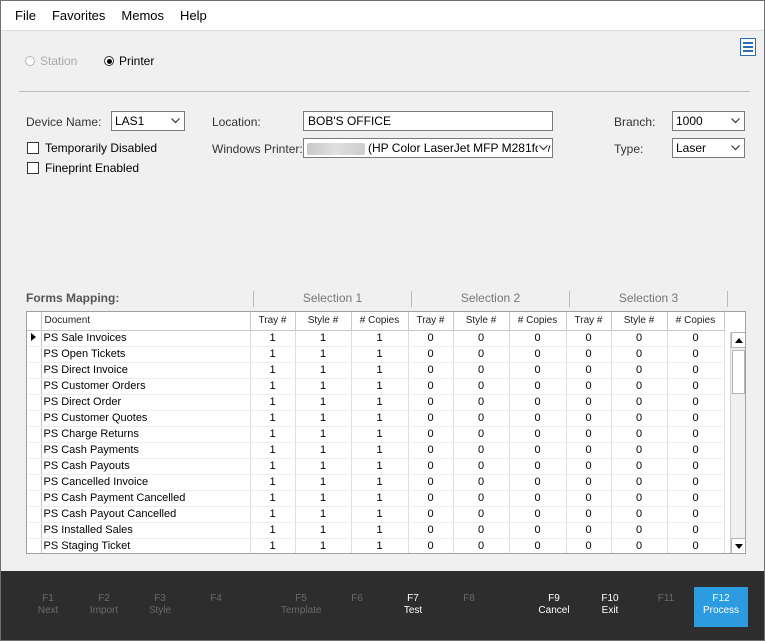  What do you see at coordinates (148, 121) in the screenshot?
I see `device-name-combo: LAS1` at bounding box center [148, 121].